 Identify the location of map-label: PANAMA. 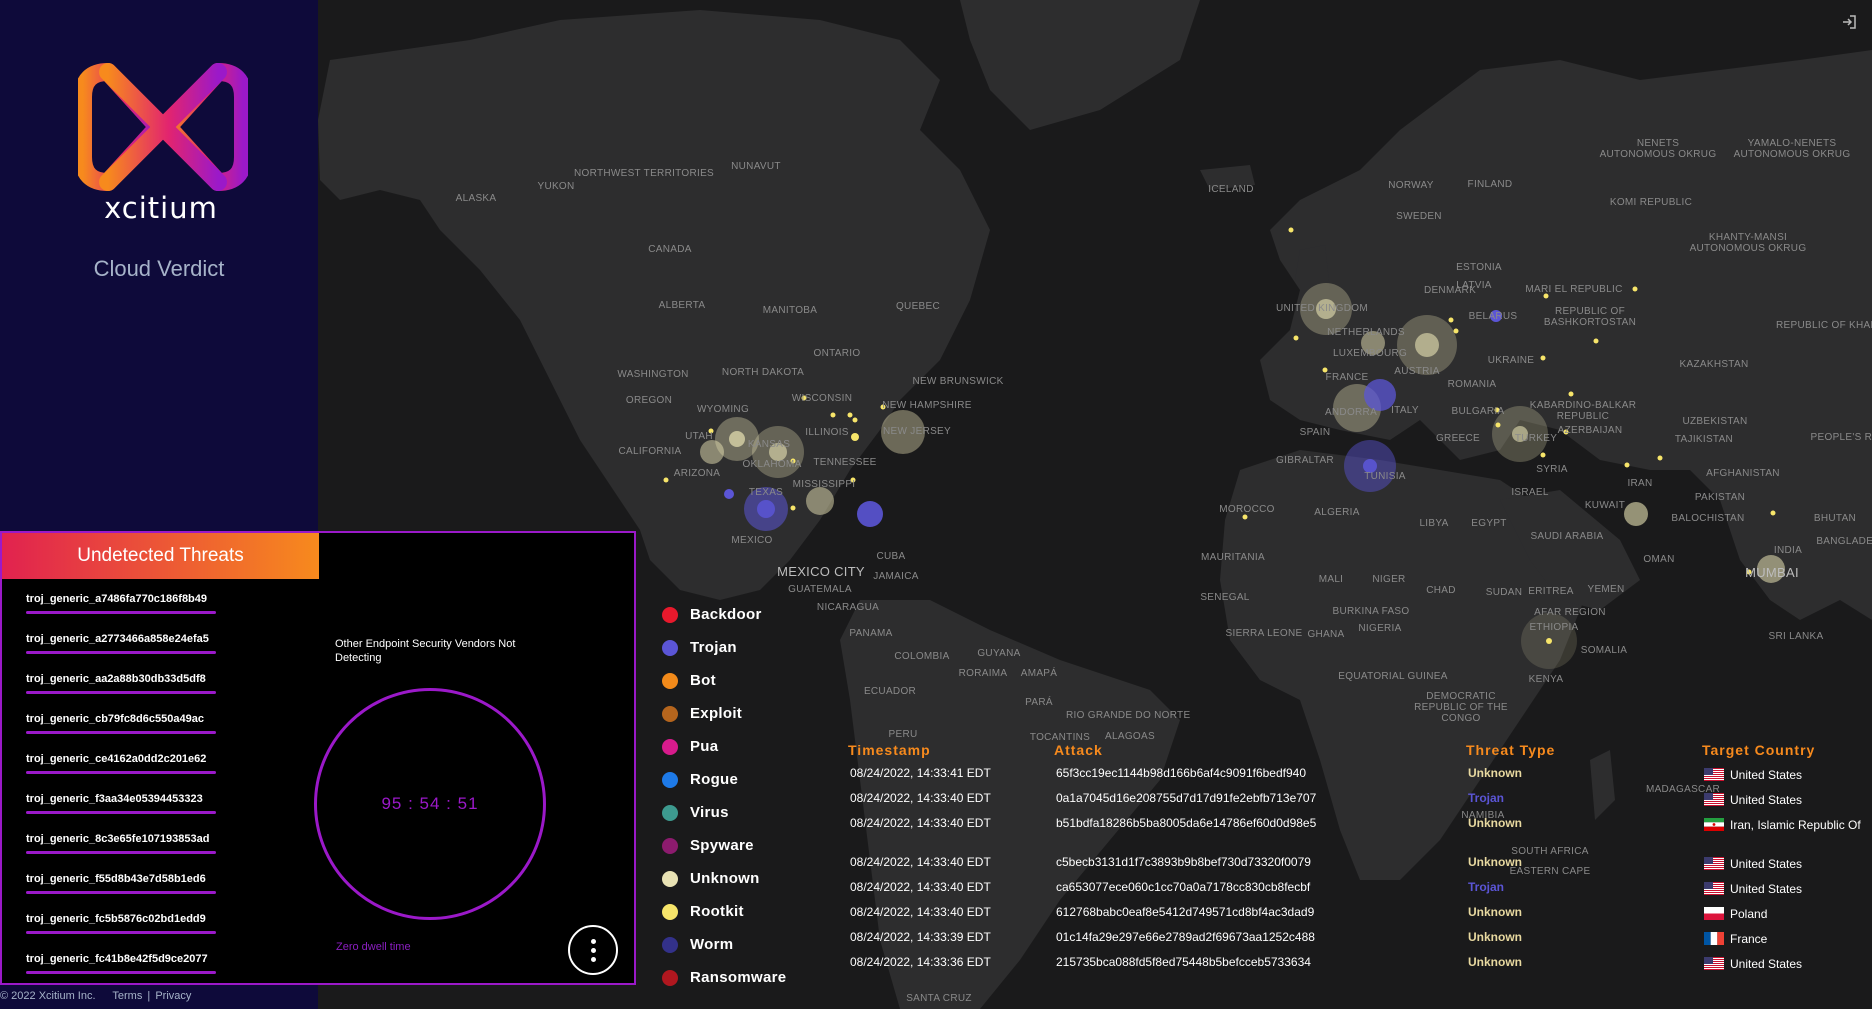
(871, 633).